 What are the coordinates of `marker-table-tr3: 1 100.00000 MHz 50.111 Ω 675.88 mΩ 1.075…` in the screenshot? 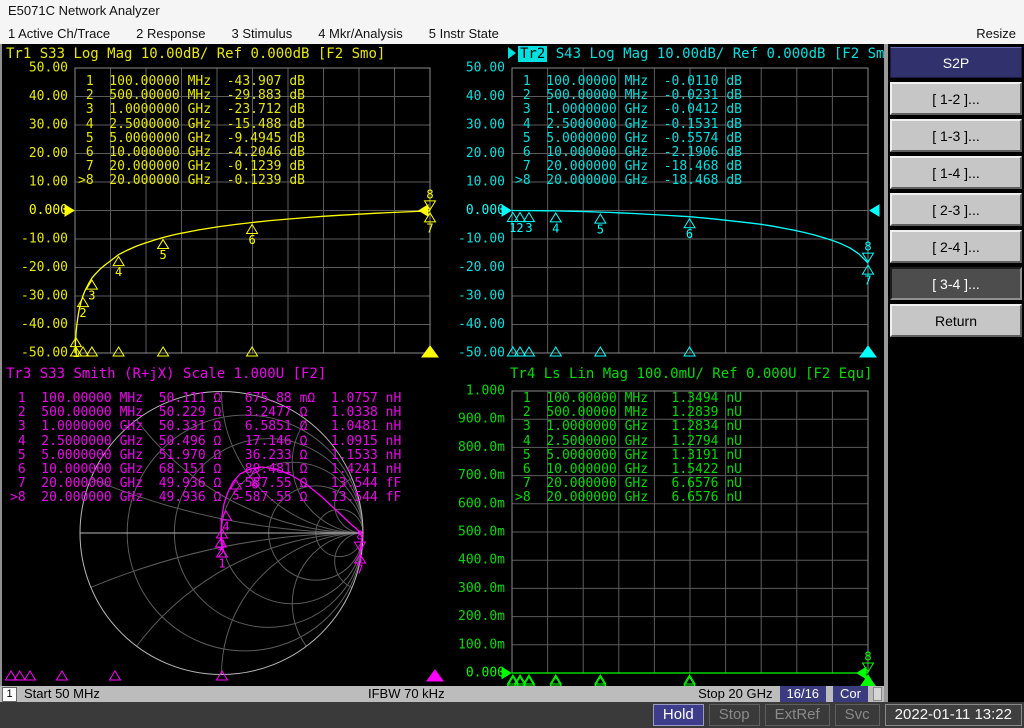 It's located at (206, 448).